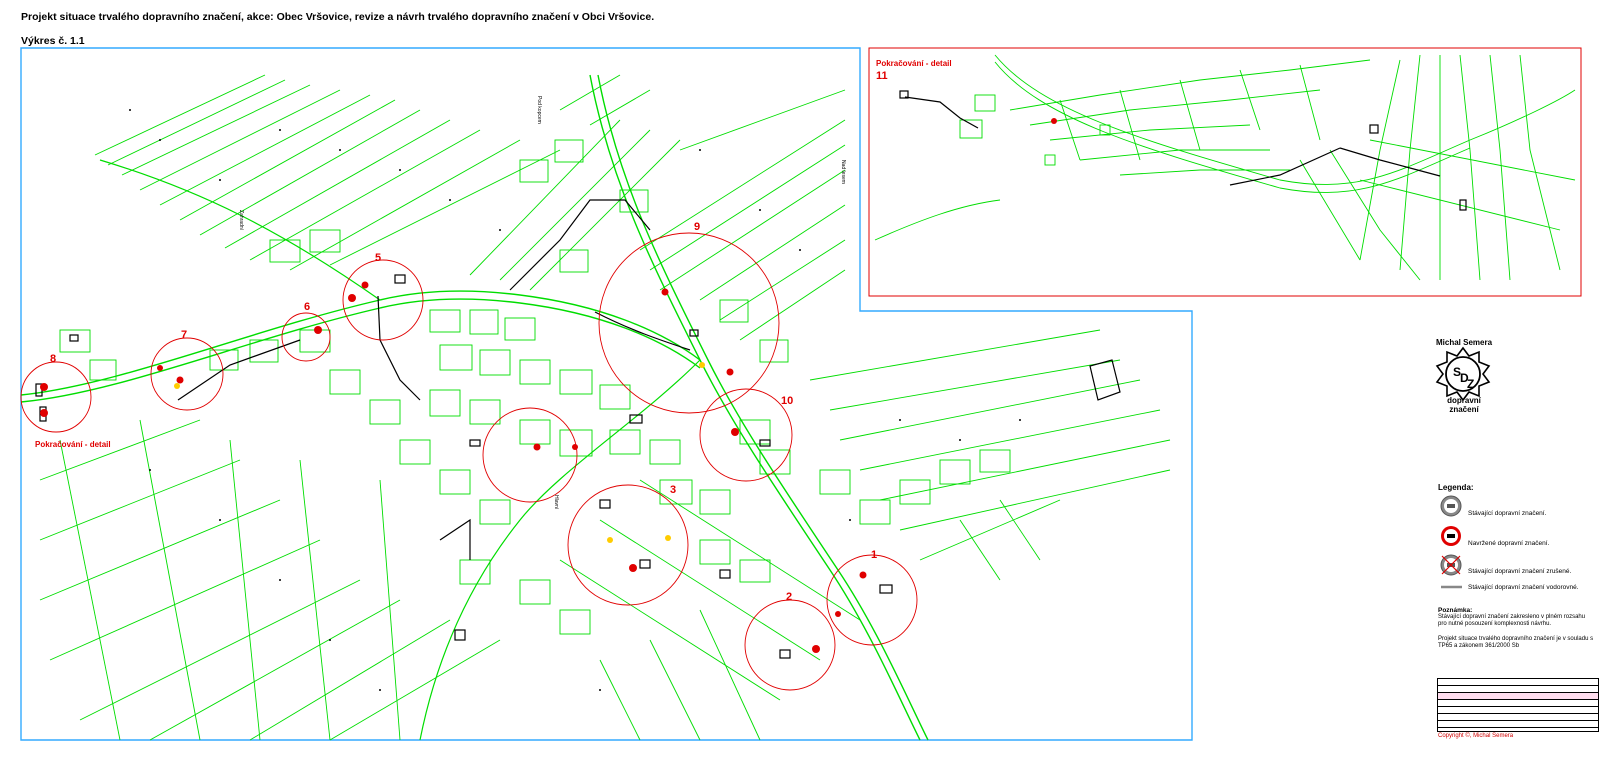 The width and height of the screenshot is (1617, 757). I want to click on detail-number: 11, so click(882, 76).